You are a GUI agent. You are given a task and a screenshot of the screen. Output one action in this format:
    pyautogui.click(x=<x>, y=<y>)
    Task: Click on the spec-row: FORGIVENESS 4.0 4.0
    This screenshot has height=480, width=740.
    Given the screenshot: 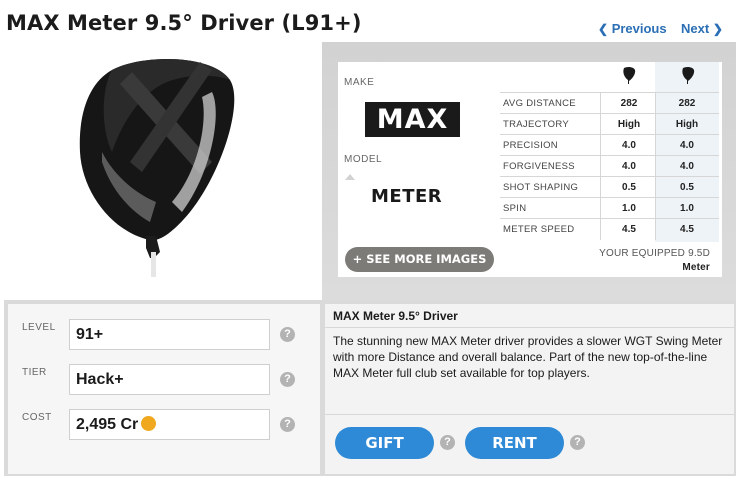 What is the action you would take?
    pyautogui.click(x=609, y=166)
    